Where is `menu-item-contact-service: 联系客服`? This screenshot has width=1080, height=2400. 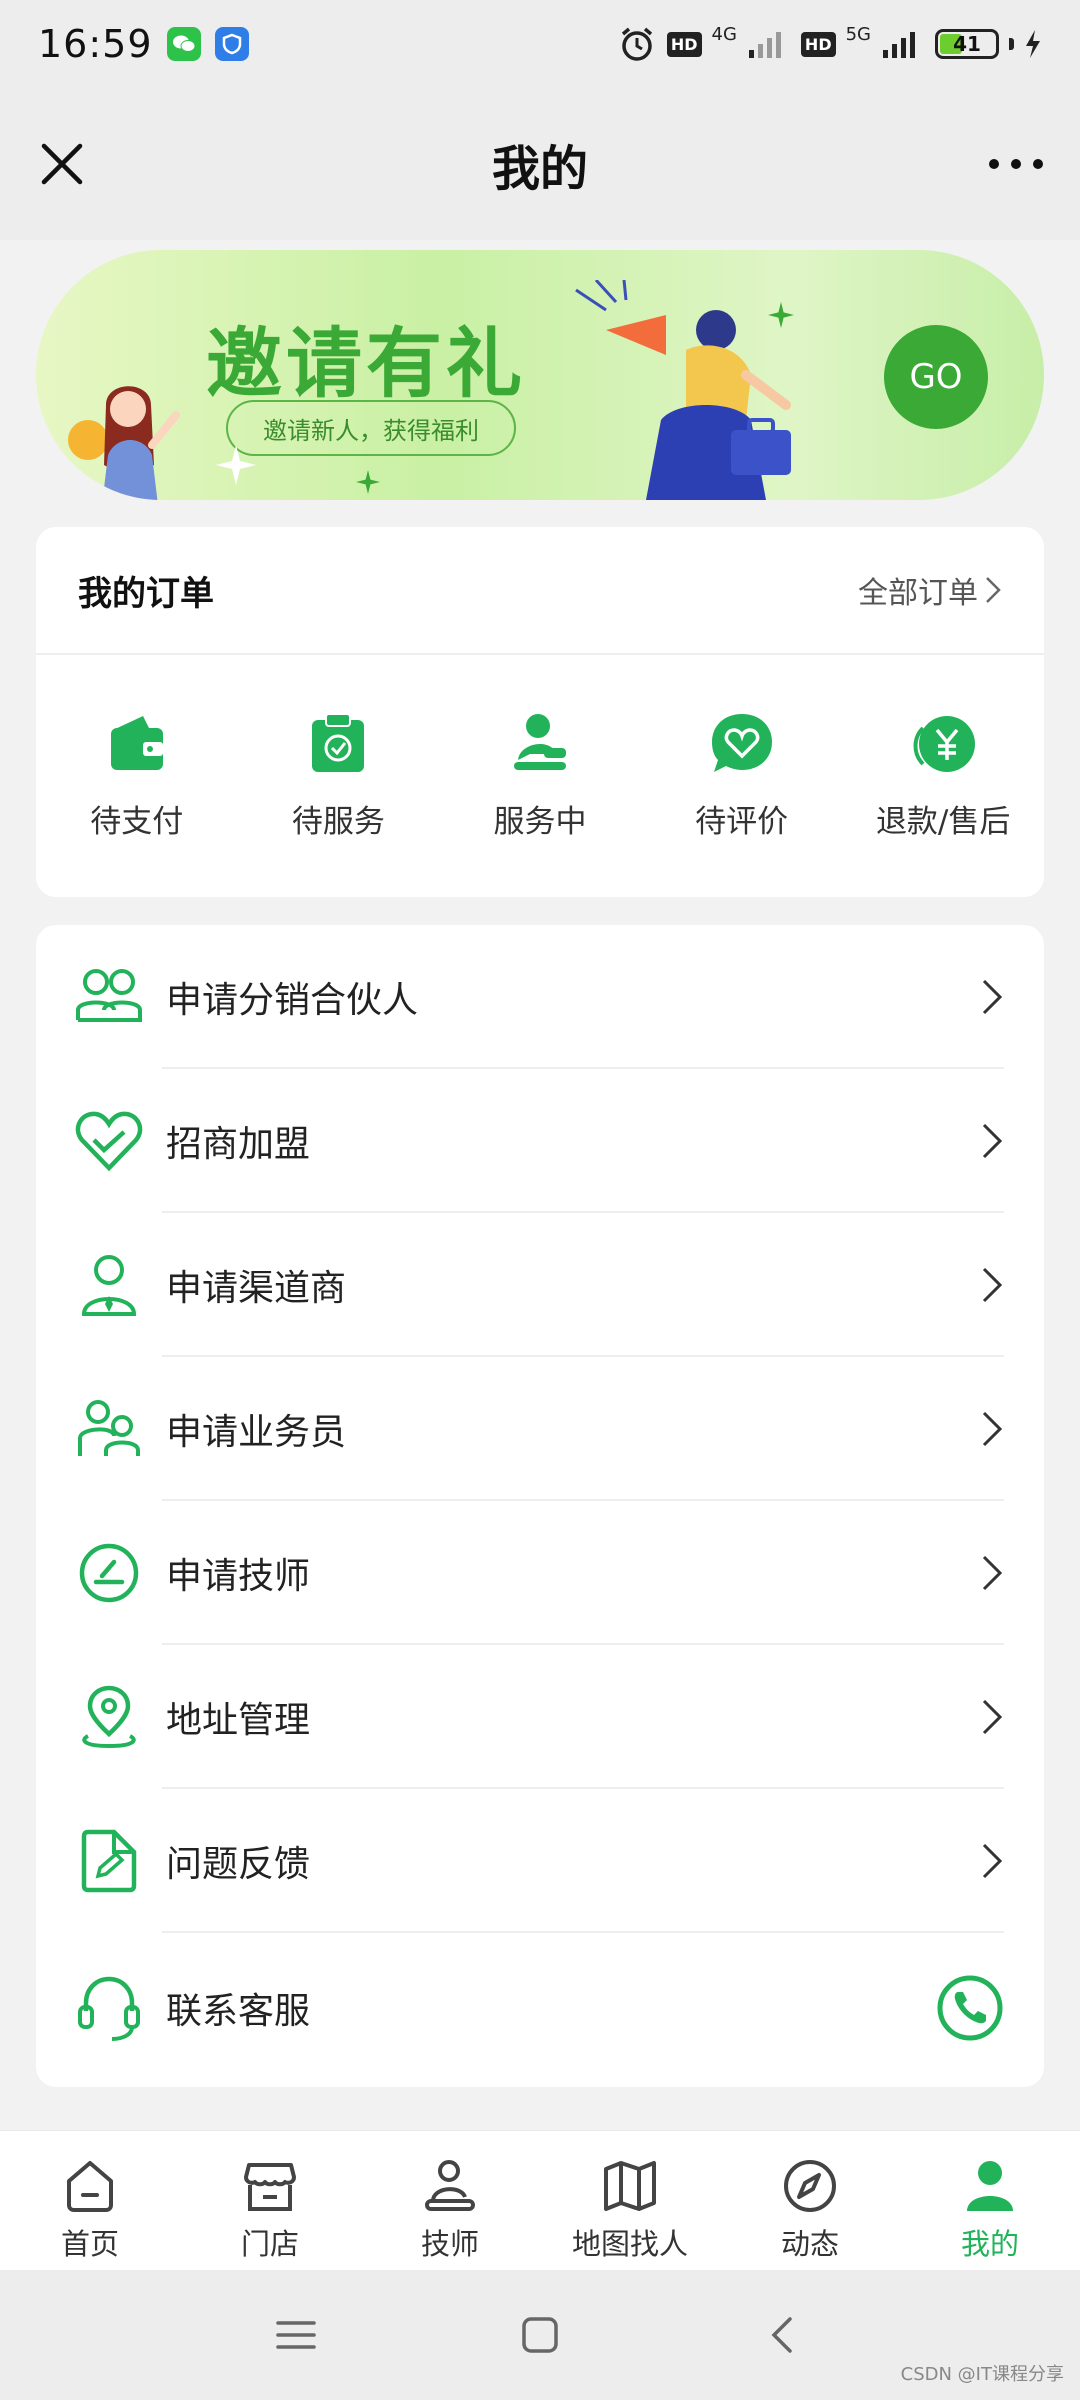 menu-item-contact-service: 联系客服 is located at coordinates (540, 2008).